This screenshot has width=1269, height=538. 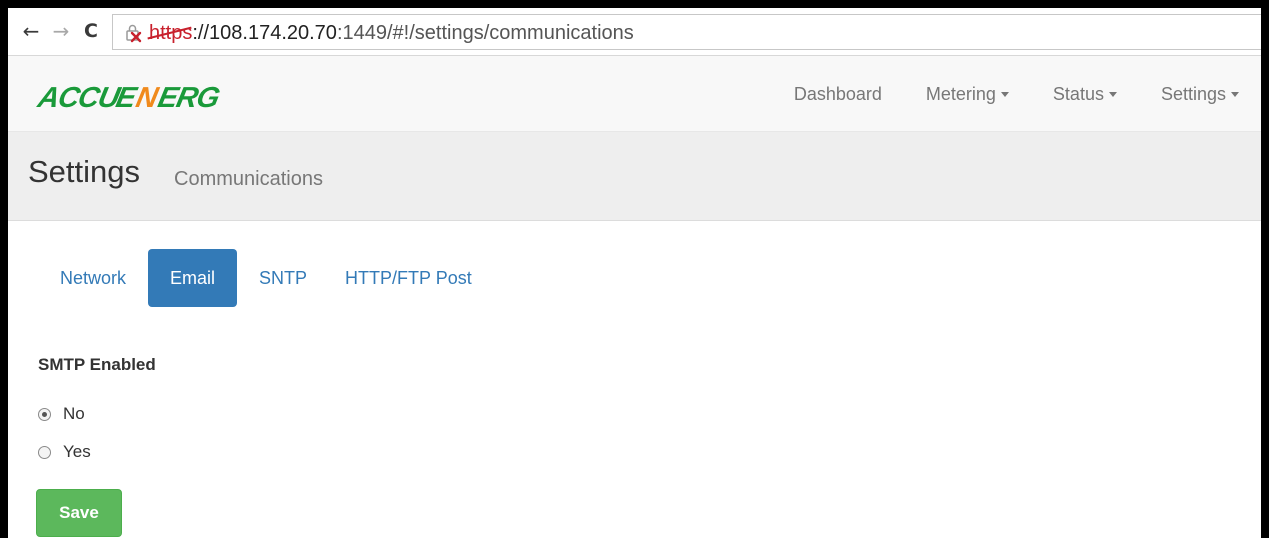 I want to click on url-path: :1449/#!/settings/communications, so click(x=485, y=33).